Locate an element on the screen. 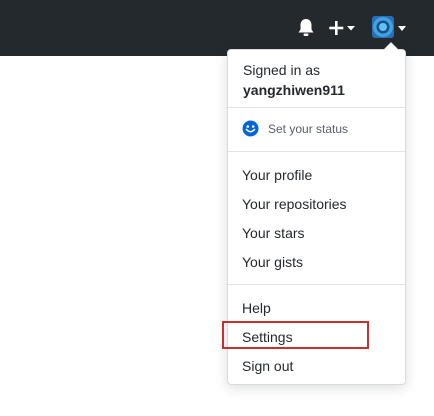 The image size is (434, 416). menu-item-label: Your gists is located at coordinates (272, 262).